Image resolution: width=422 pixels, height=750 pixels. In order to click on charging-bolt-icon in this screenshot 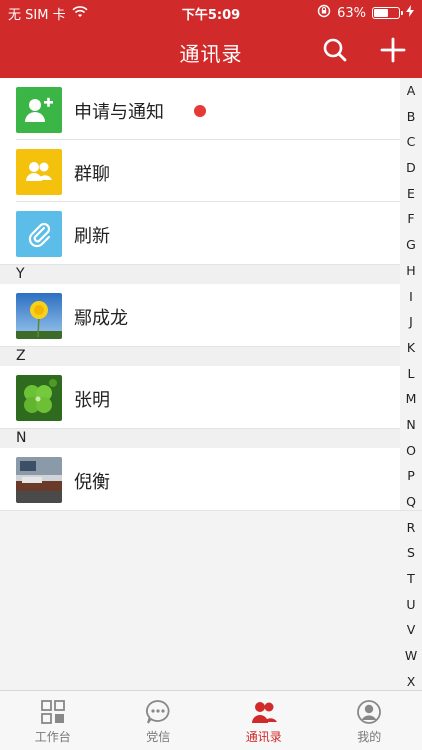, I will do `click(410, 13)`.